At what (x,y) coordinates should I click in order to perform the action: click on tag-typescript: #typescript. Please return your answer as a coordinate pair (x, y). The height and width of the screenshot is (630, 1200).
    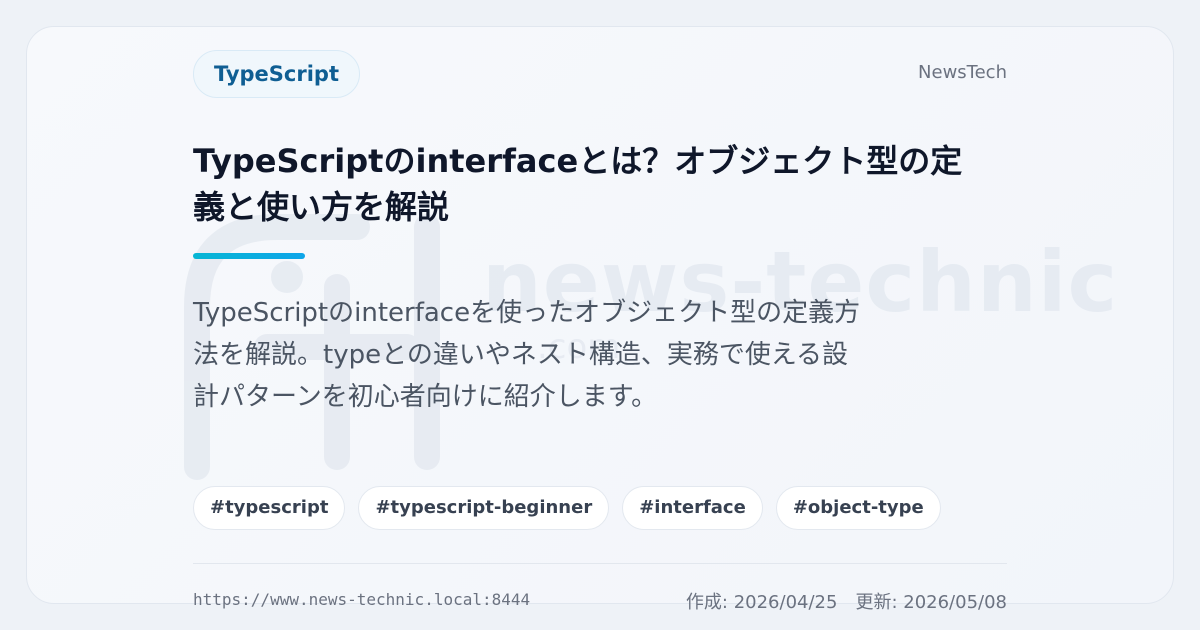
    Looking at the image, I should click on (269, 508).